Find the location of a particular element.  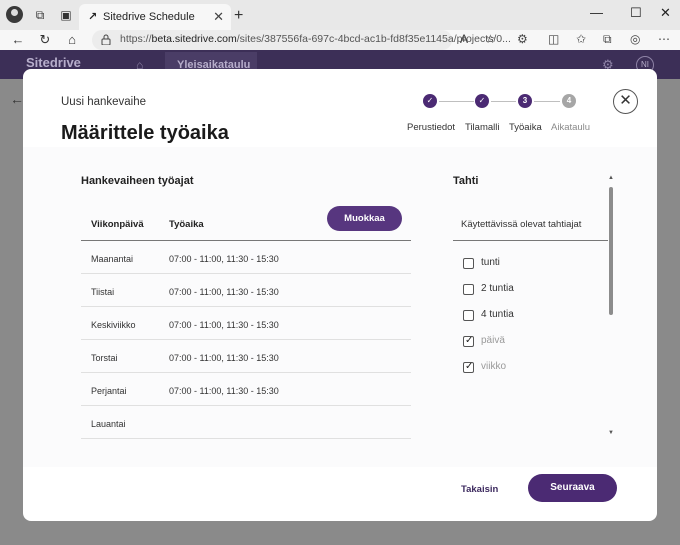

tahti-divider is located at coordinates (530, 240).